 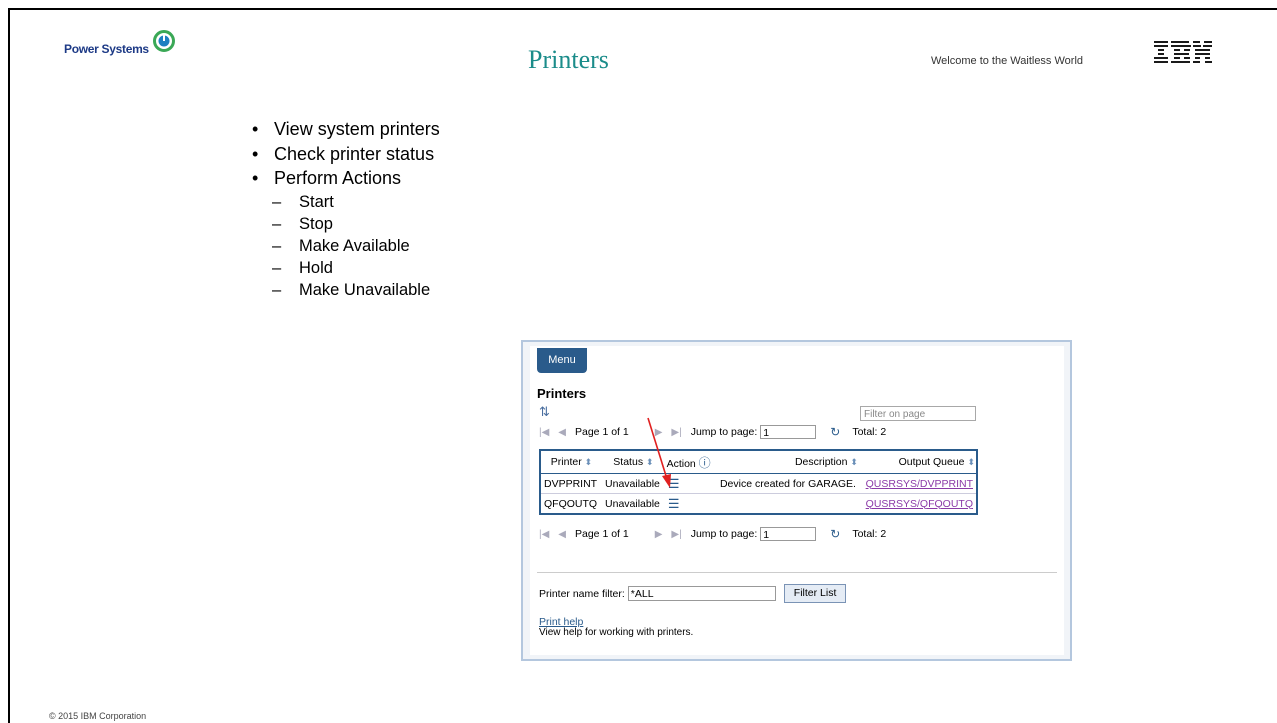 What do you see at coordinates (346, 224) in the screenshot?
I see `sub-bullet-item: – Stop` at bounding box center [346, 224].